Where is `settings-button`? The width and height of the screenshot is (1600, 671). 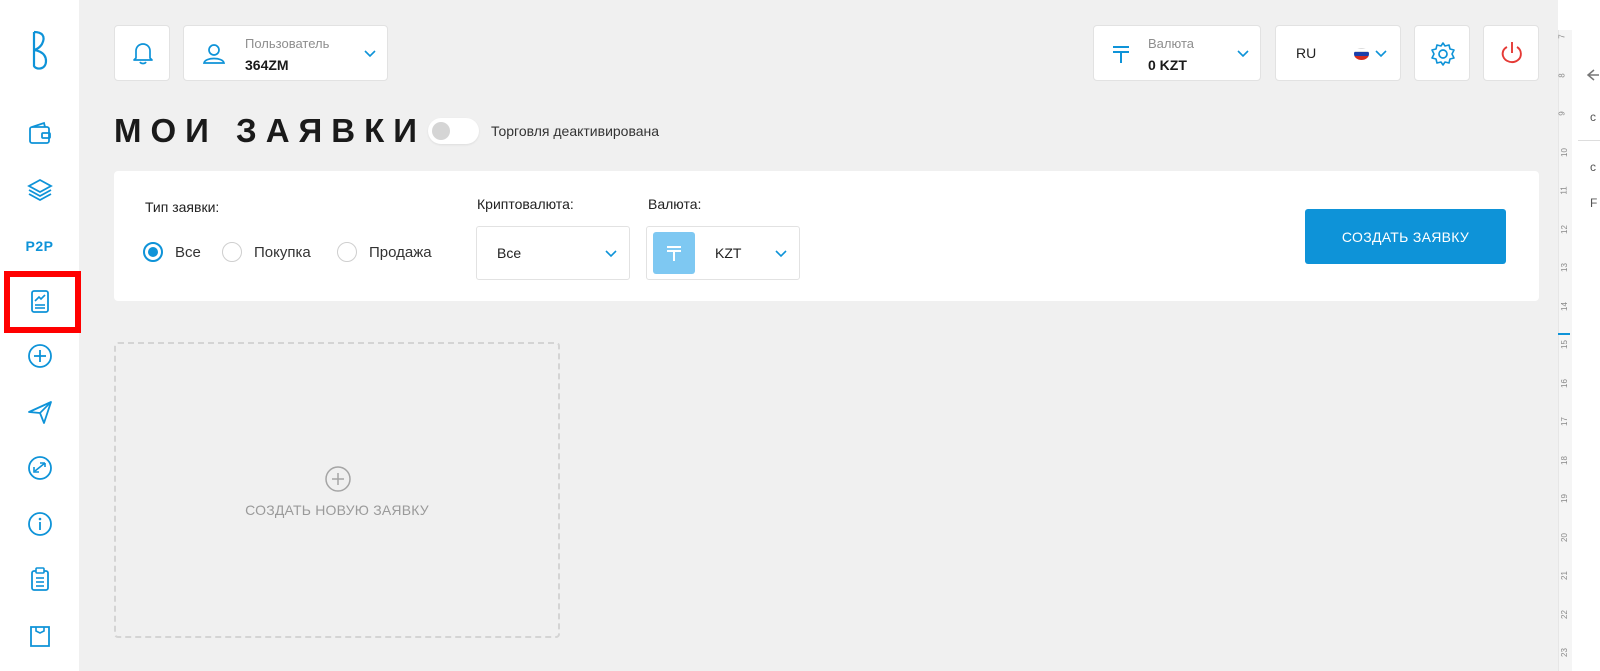
settings-button is located at coordinates (1442, 53).